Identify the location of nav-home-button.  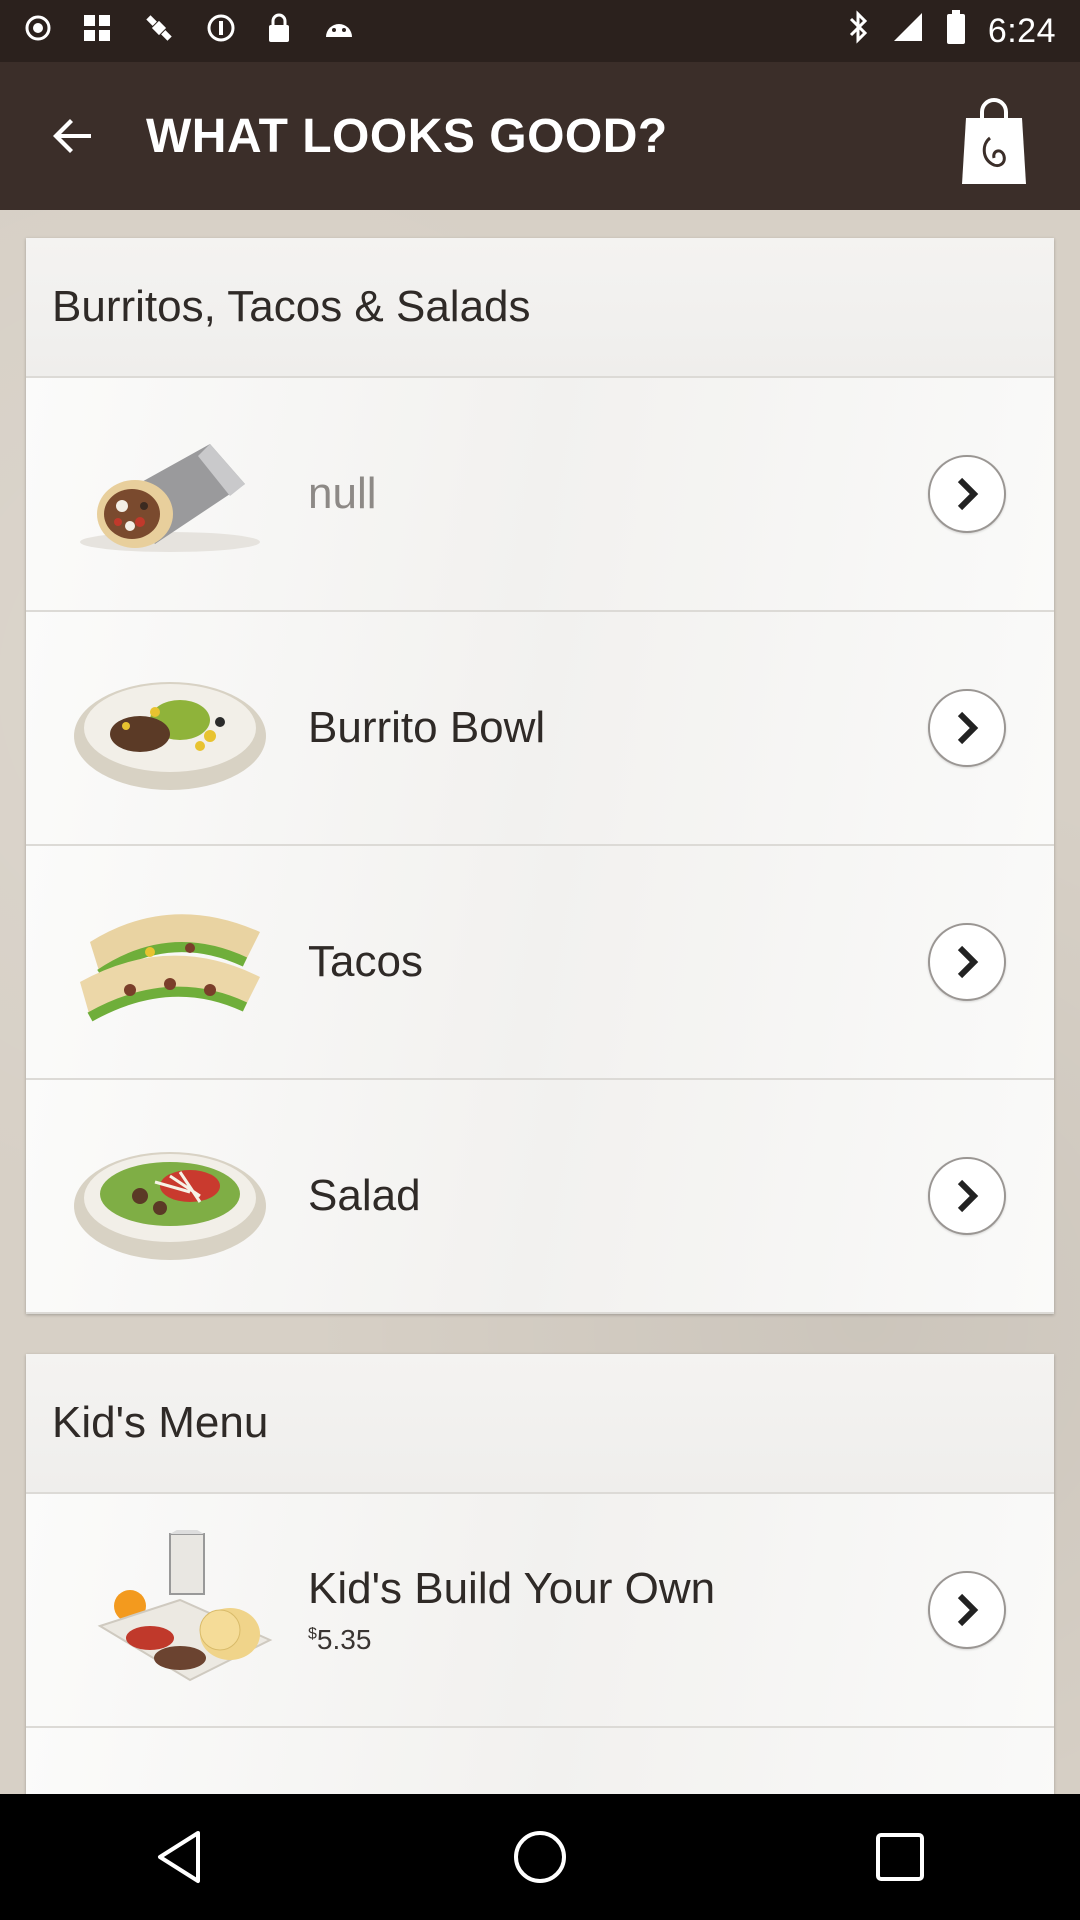
(540, 1857).